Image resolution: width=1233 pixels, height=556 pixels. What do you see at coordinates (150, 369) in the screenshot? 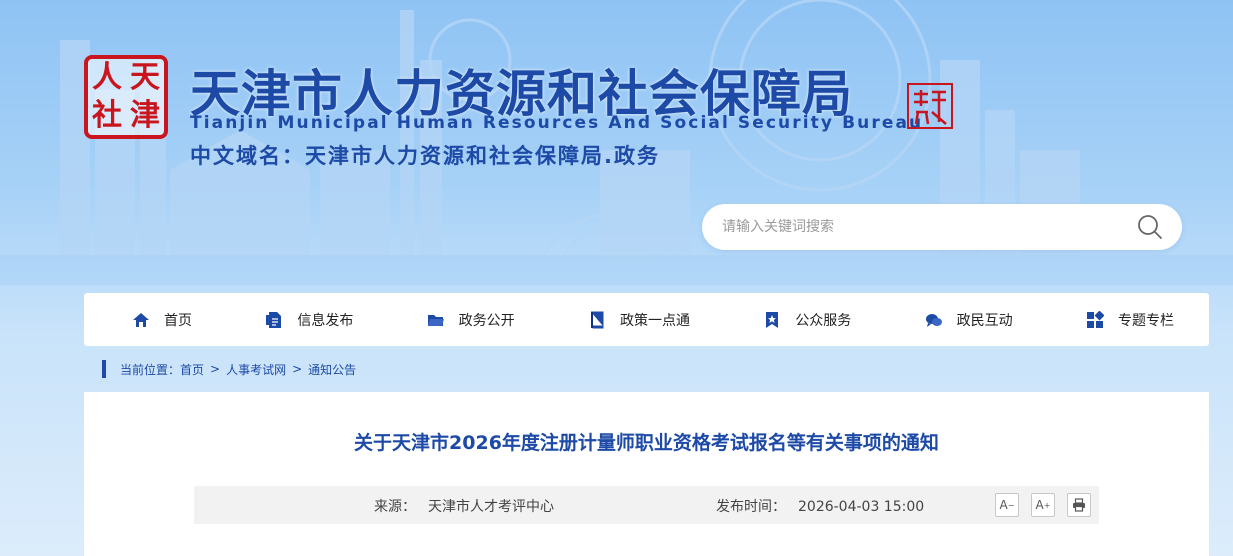
I see `breadcrumb-prefix: 当前位置：` at bounding box center [150, 369].